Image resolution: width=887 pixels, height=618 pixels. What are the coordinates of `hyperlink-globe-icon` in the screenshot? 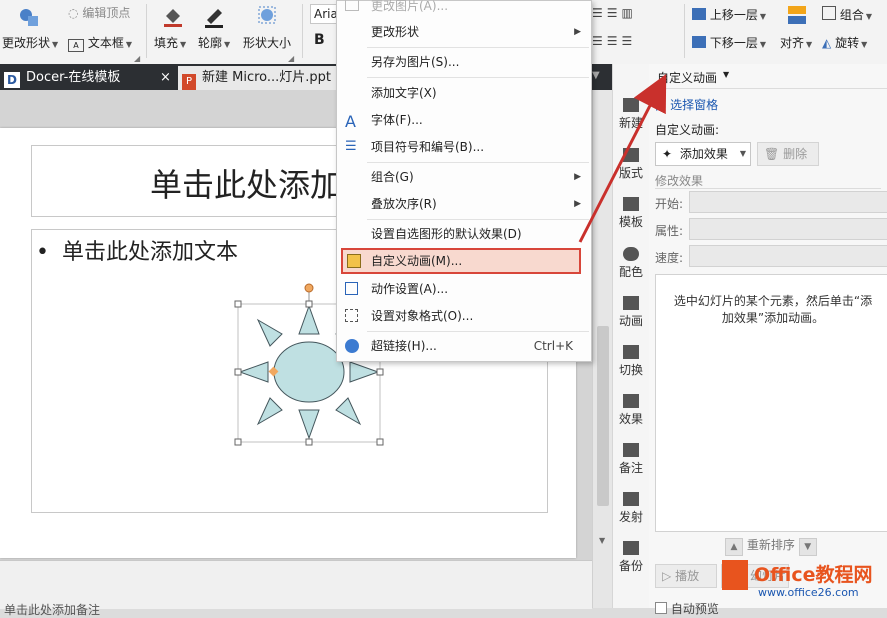 It's located at (352, 346).